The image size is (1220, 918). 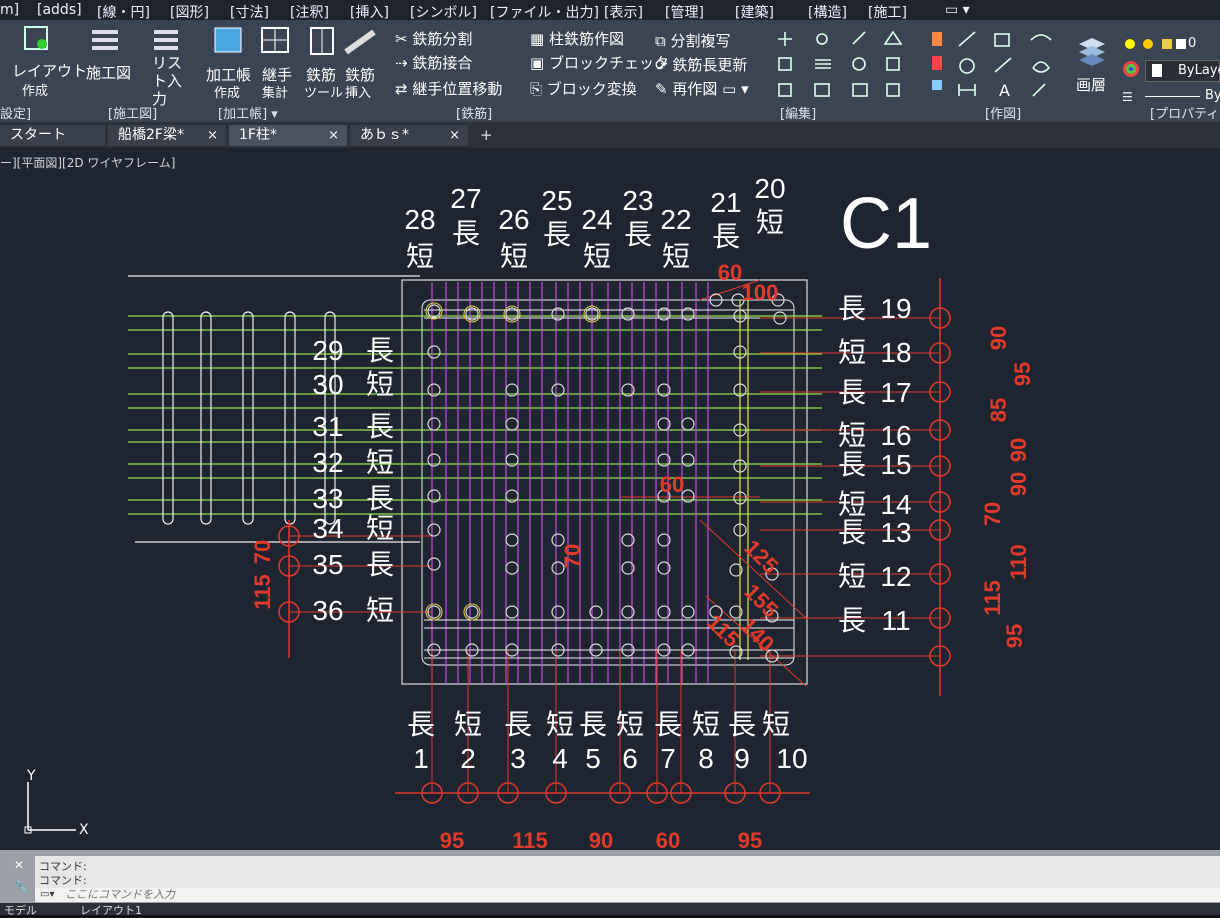 I want to click on menu-item: [挿入], so click(x=369, y=12).